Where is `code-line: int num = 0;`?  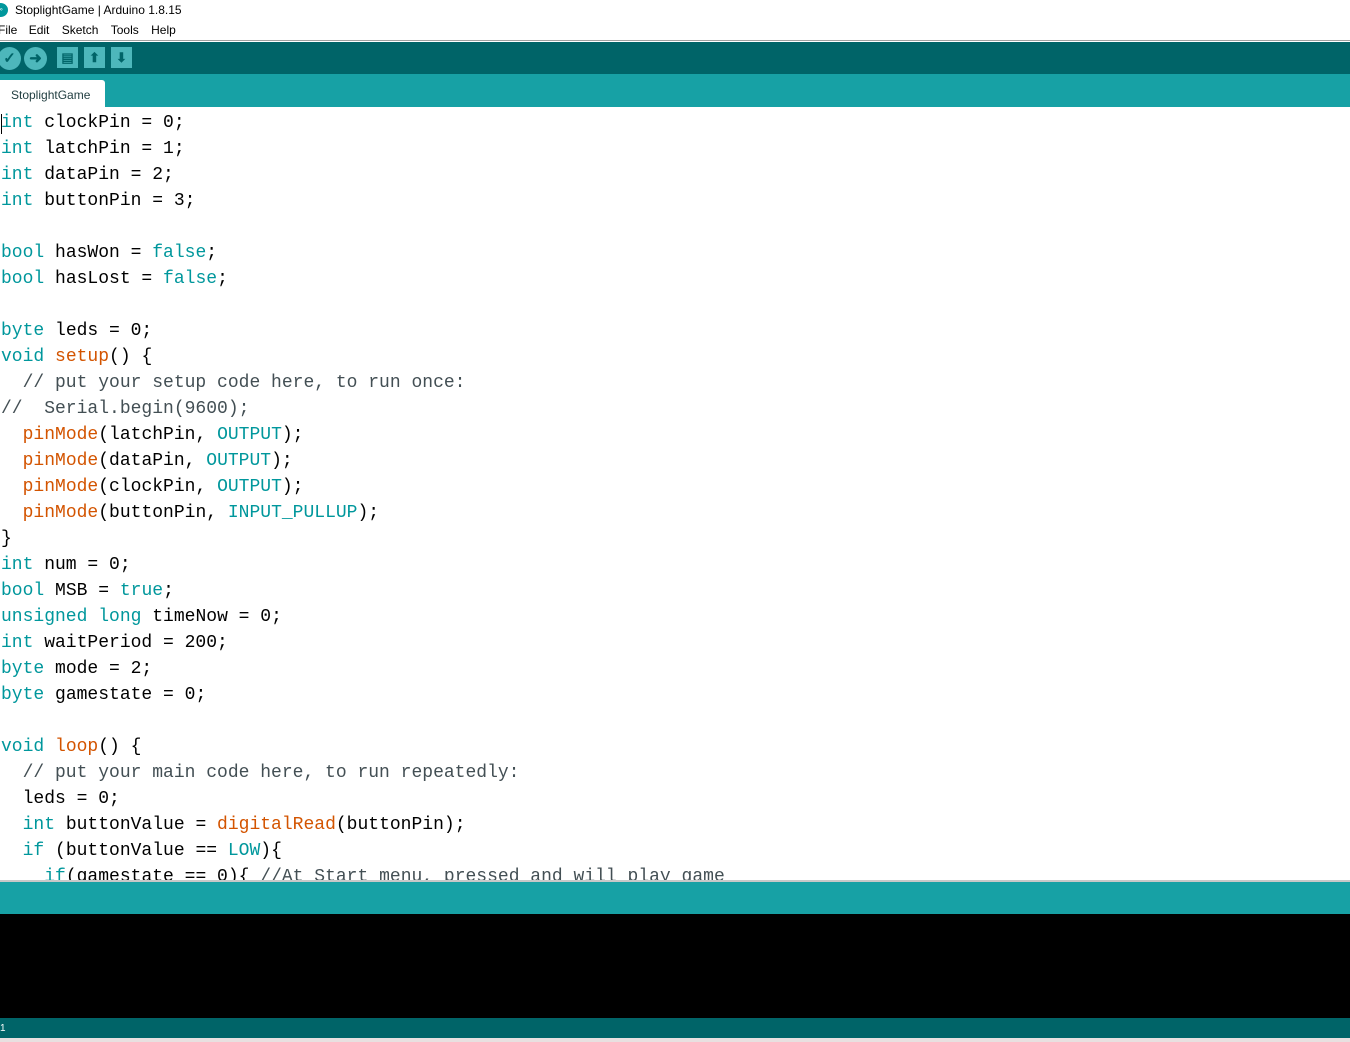
code-line: int num = 0; is located at coordinates (675, 562).